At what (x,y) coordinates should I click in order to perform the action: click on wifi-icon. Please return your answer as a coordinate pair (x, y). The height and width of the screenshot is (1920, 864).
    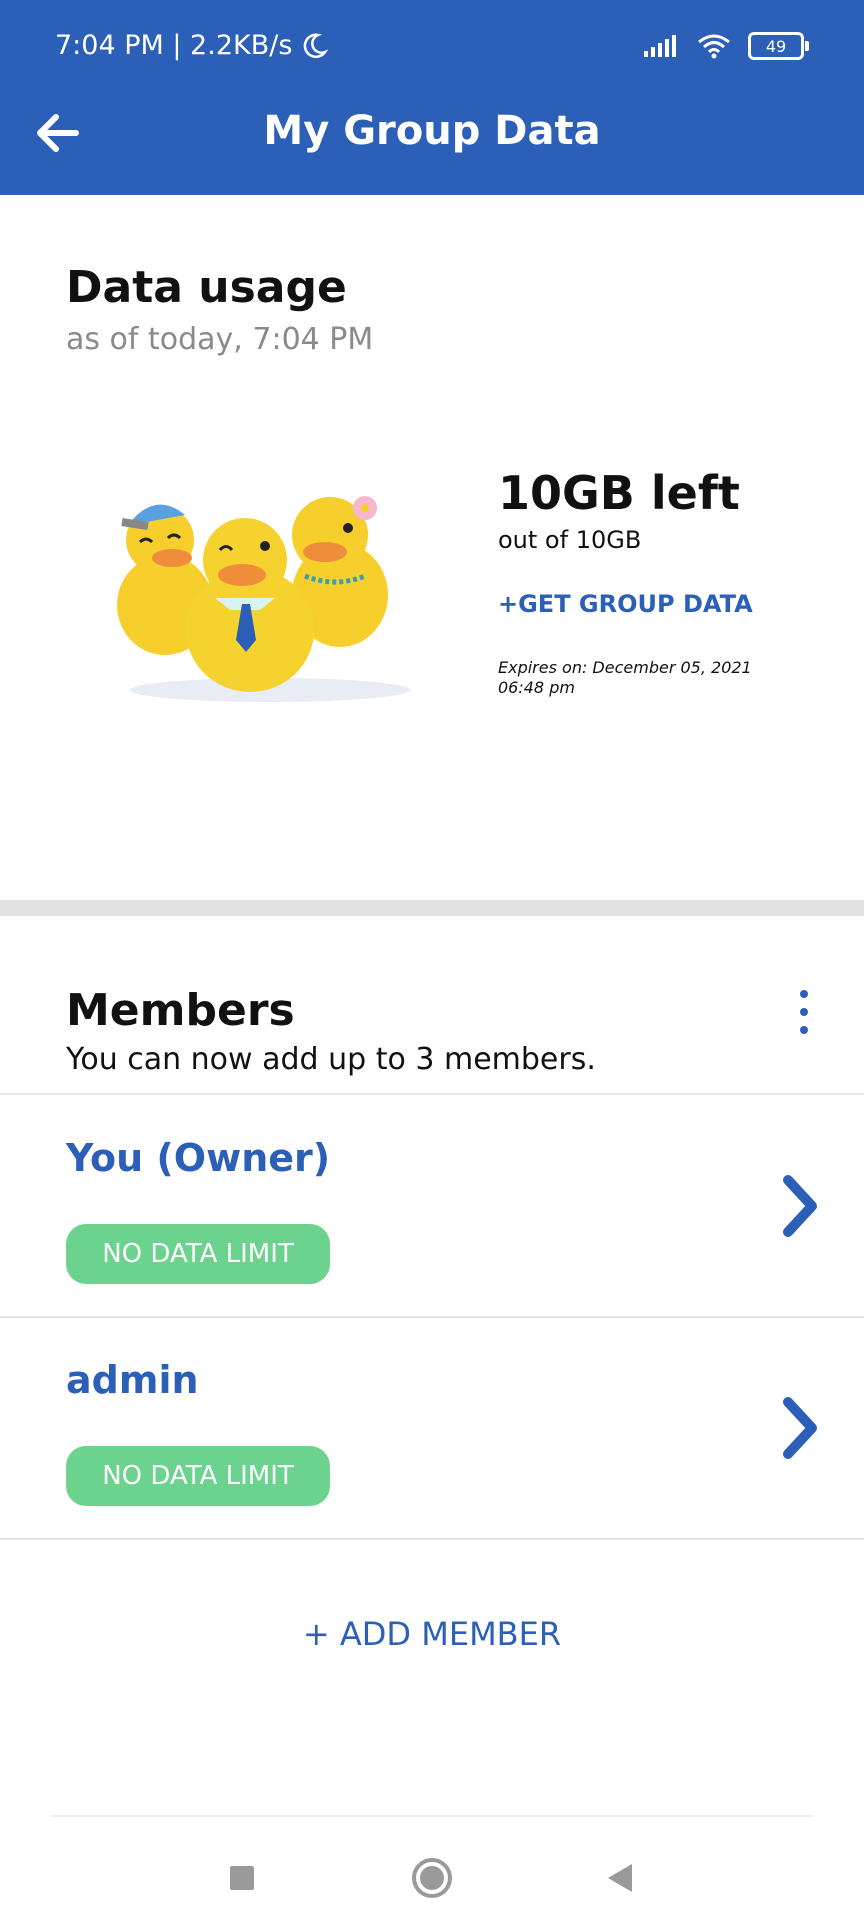
    Looking at the image, I should click on (714, 46).